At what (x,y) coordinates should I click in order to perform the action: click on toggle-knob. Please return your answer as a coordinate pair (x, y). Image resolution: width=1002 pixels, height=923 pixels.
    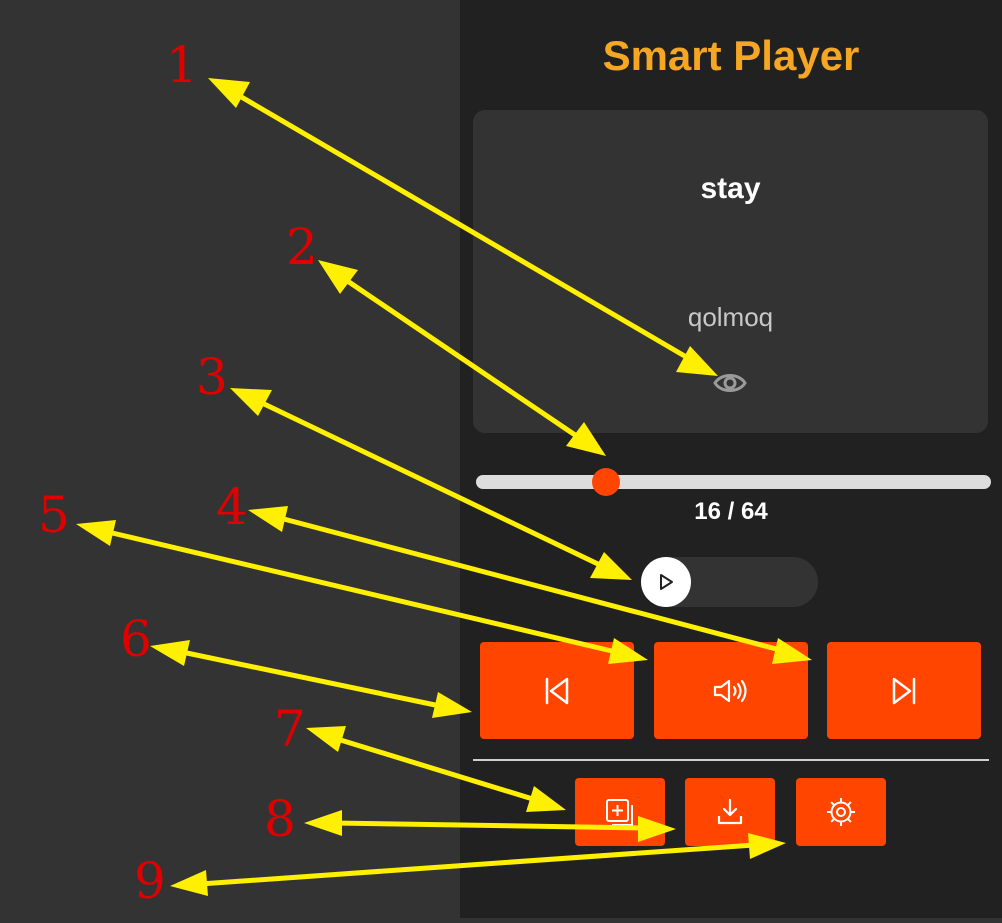
    Looking at the image, I should click on (666, 582).